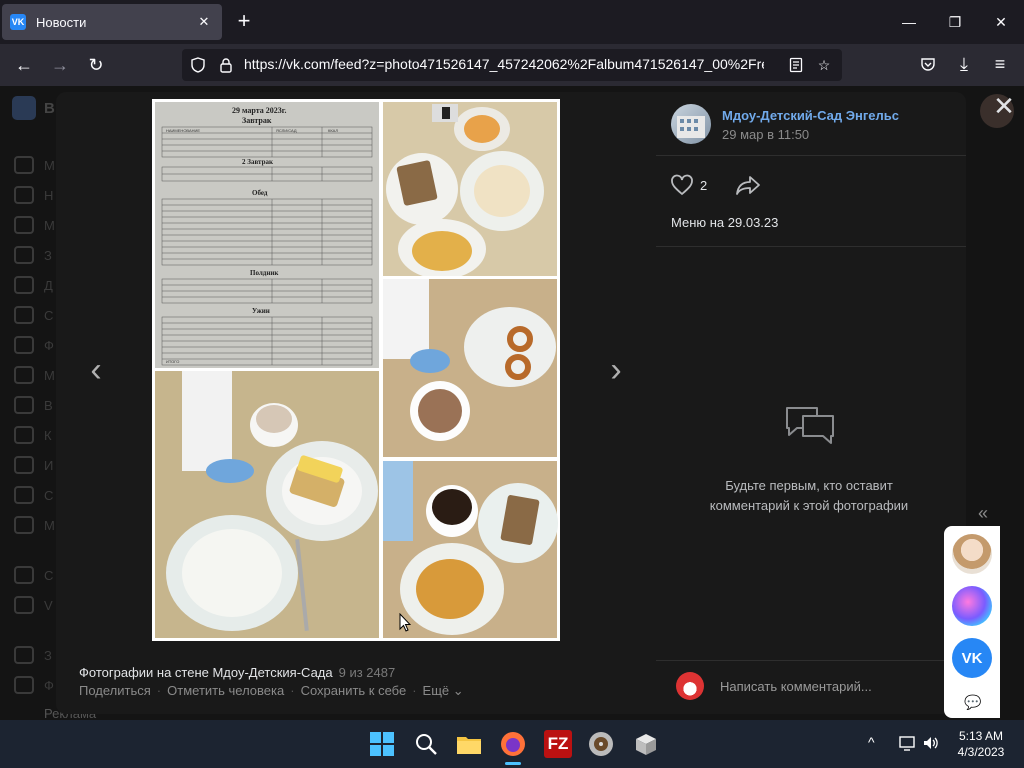 The width and height of the screenshot is (1024, 768). I want to click on tab-close-icon: ✕, so click(204, 22).